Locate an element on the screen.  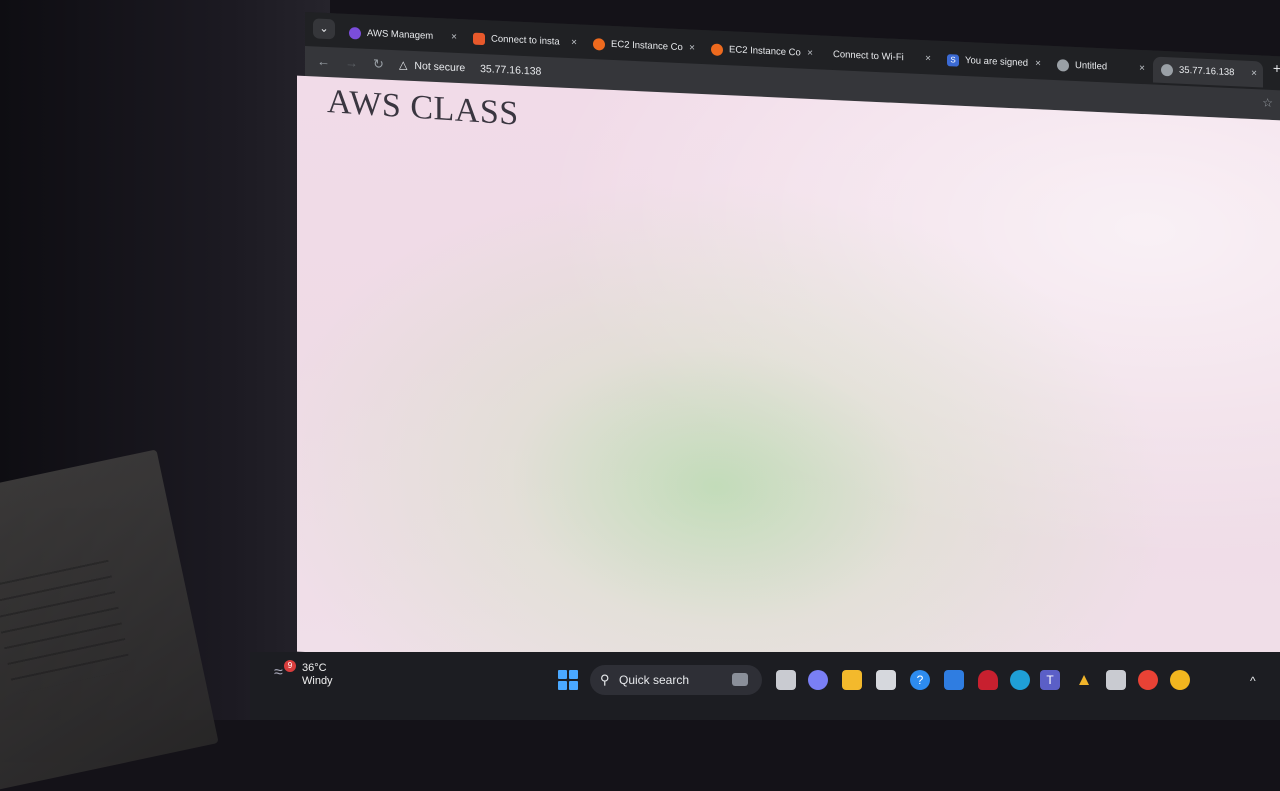
copilot-icon is located at coordinates (818, 680).